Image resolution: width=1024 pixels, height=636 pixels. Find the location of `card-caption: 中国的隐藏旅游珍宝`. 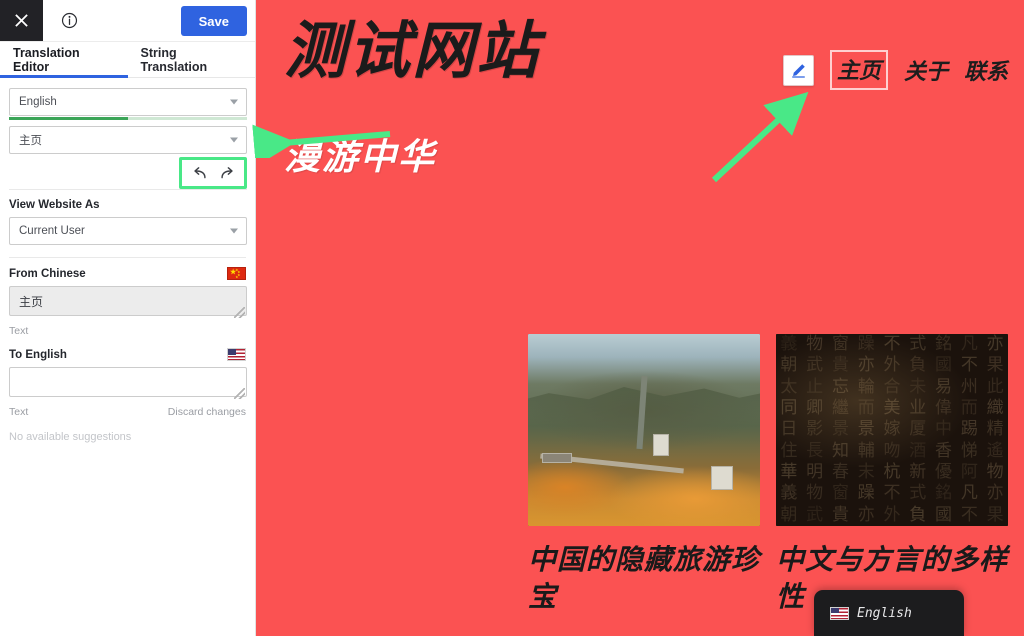

card-caption: 中国的隐藏旅游珍宝 is located at coordinates (644, 578).